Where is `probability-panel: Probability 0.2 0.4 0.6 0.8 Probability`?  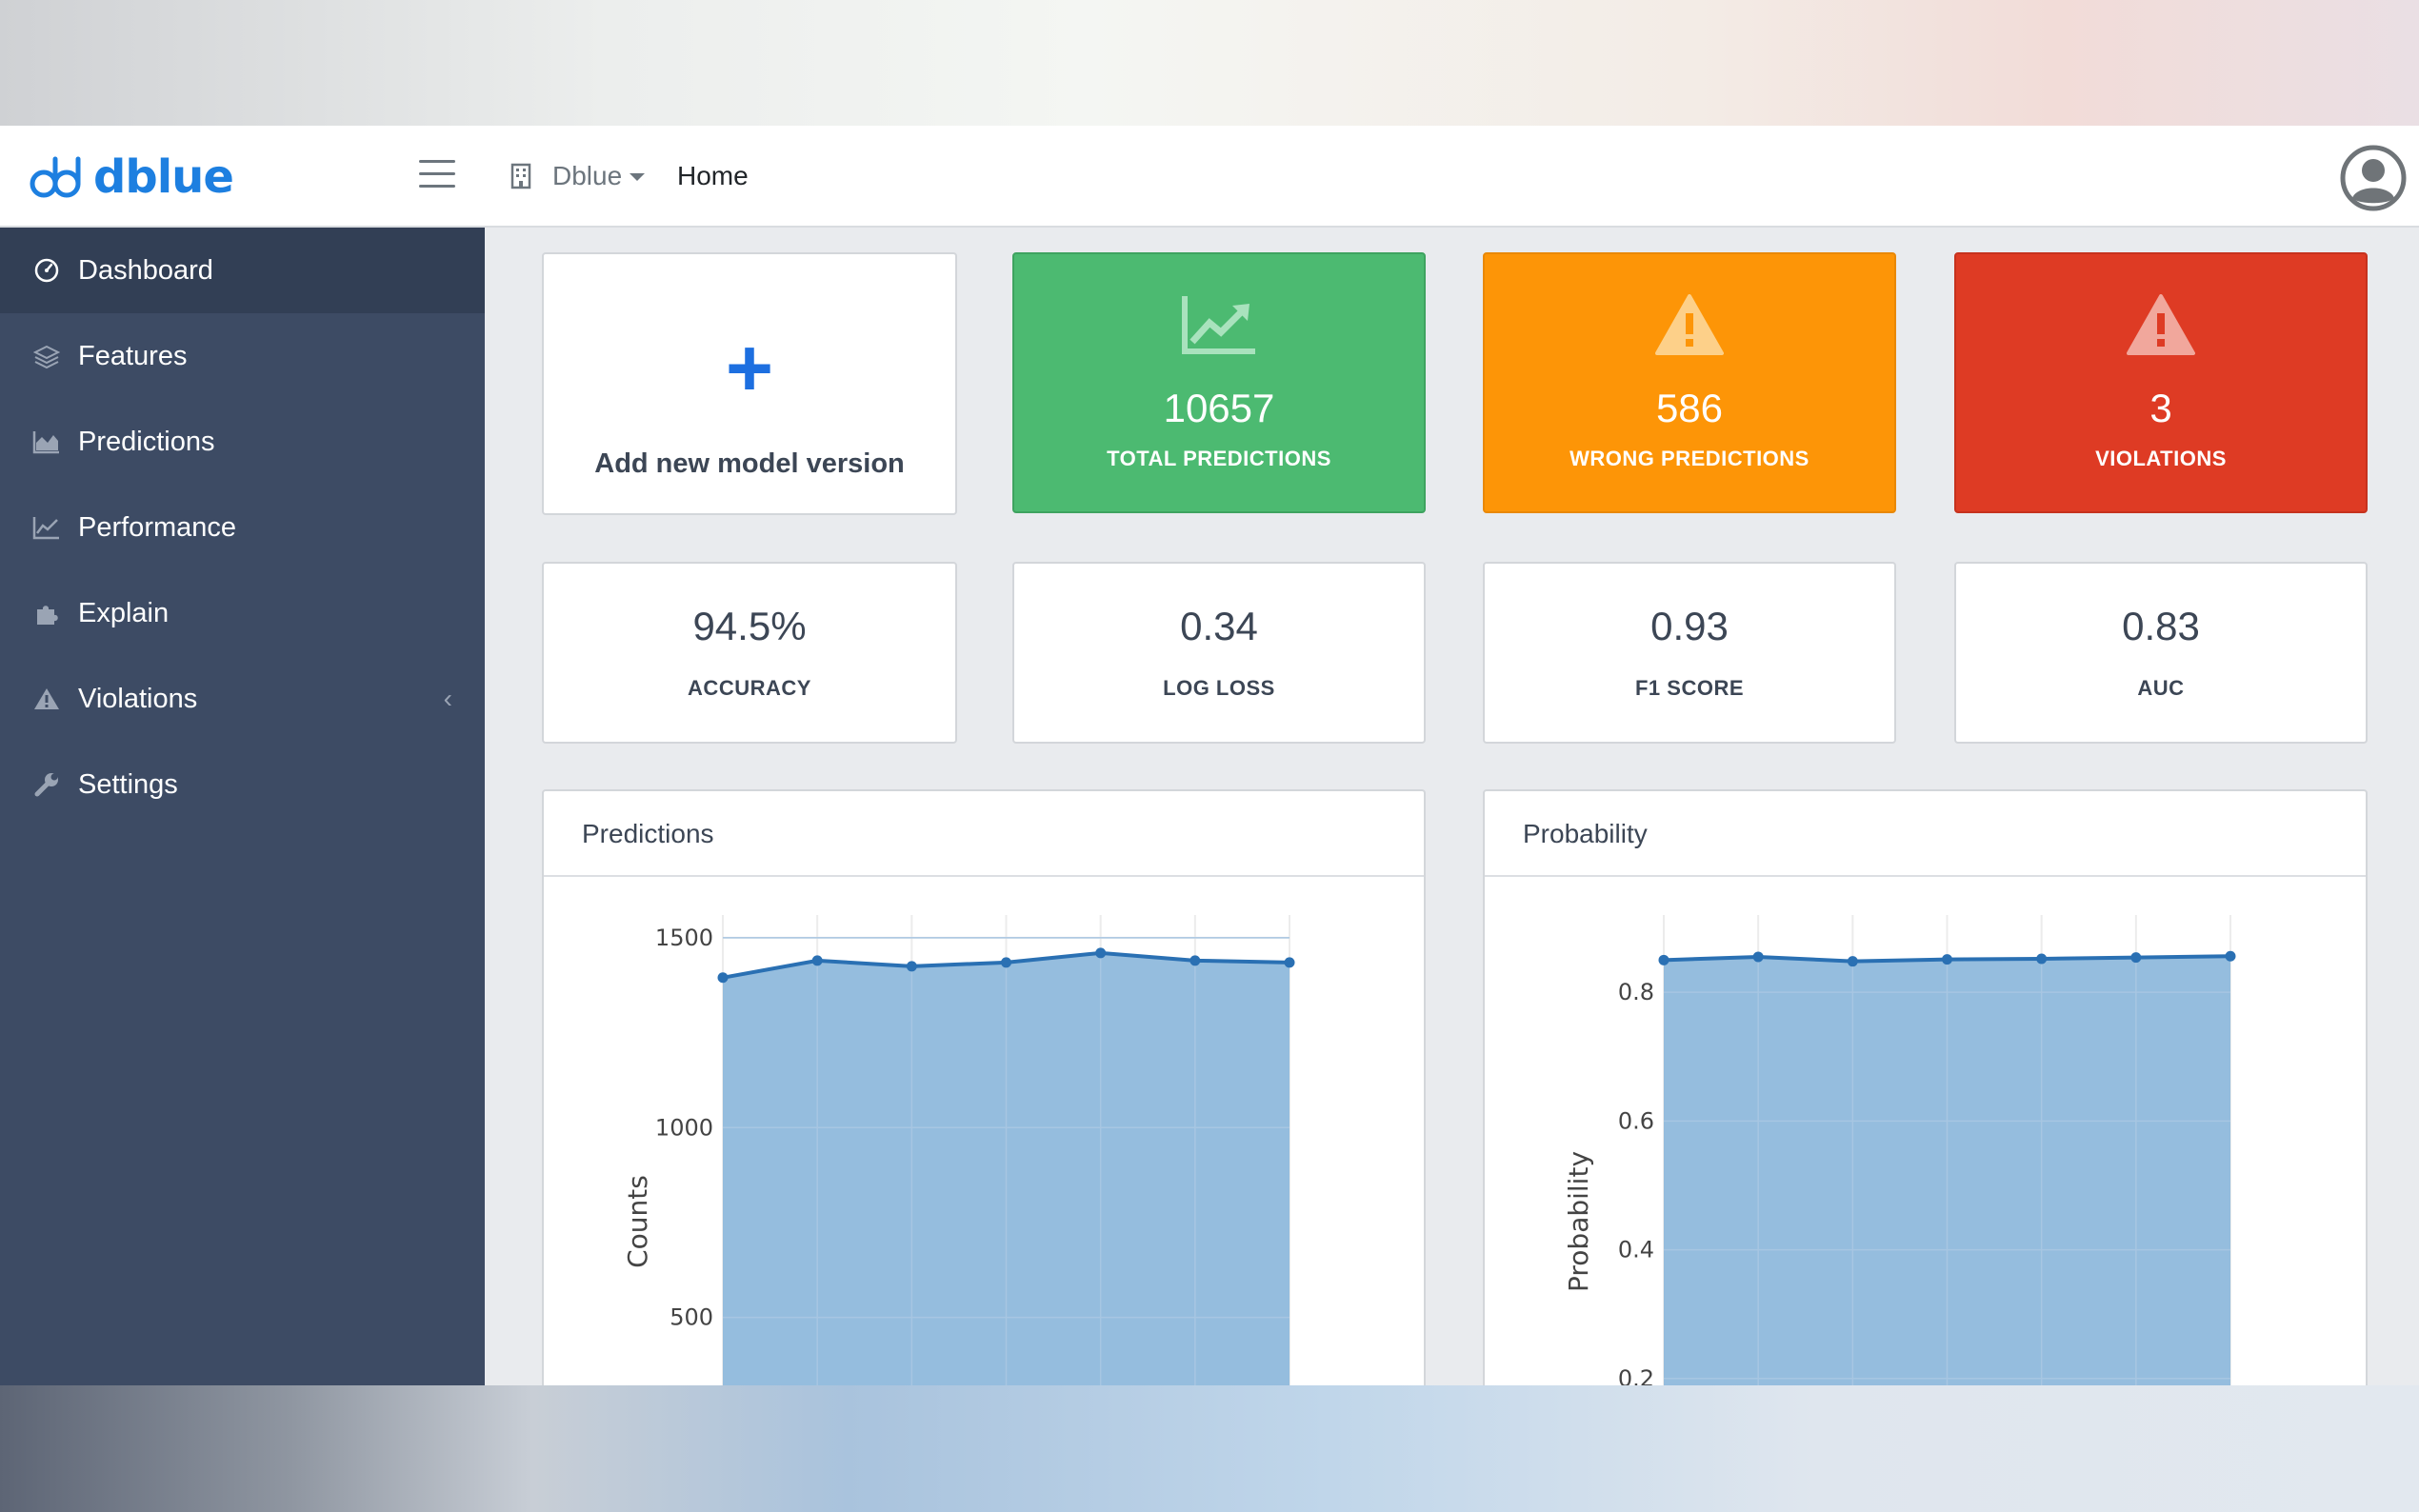
probability-panel: Probability 0.2 0.4 0.6 0.8 Probability is located at coordinates (1925, 1087).